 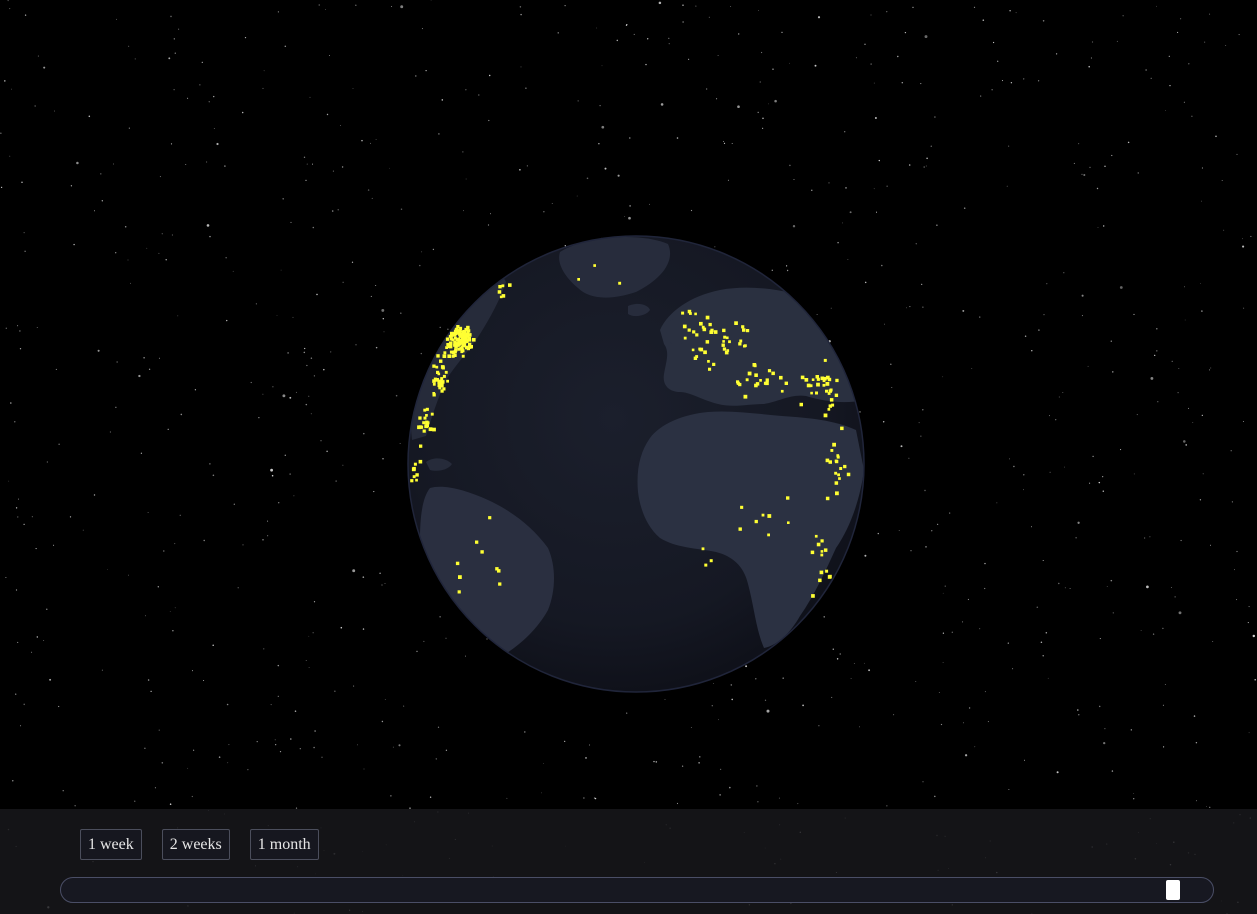 I want to click on timeline-slider, so click(x=637, y=890).